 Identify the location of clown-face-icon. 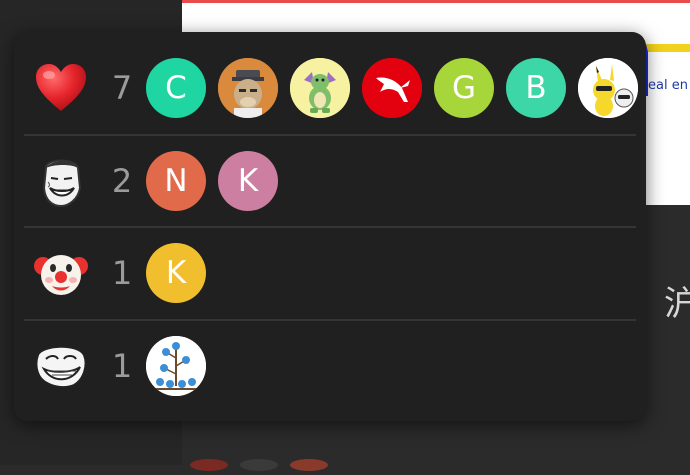
(61, 273).